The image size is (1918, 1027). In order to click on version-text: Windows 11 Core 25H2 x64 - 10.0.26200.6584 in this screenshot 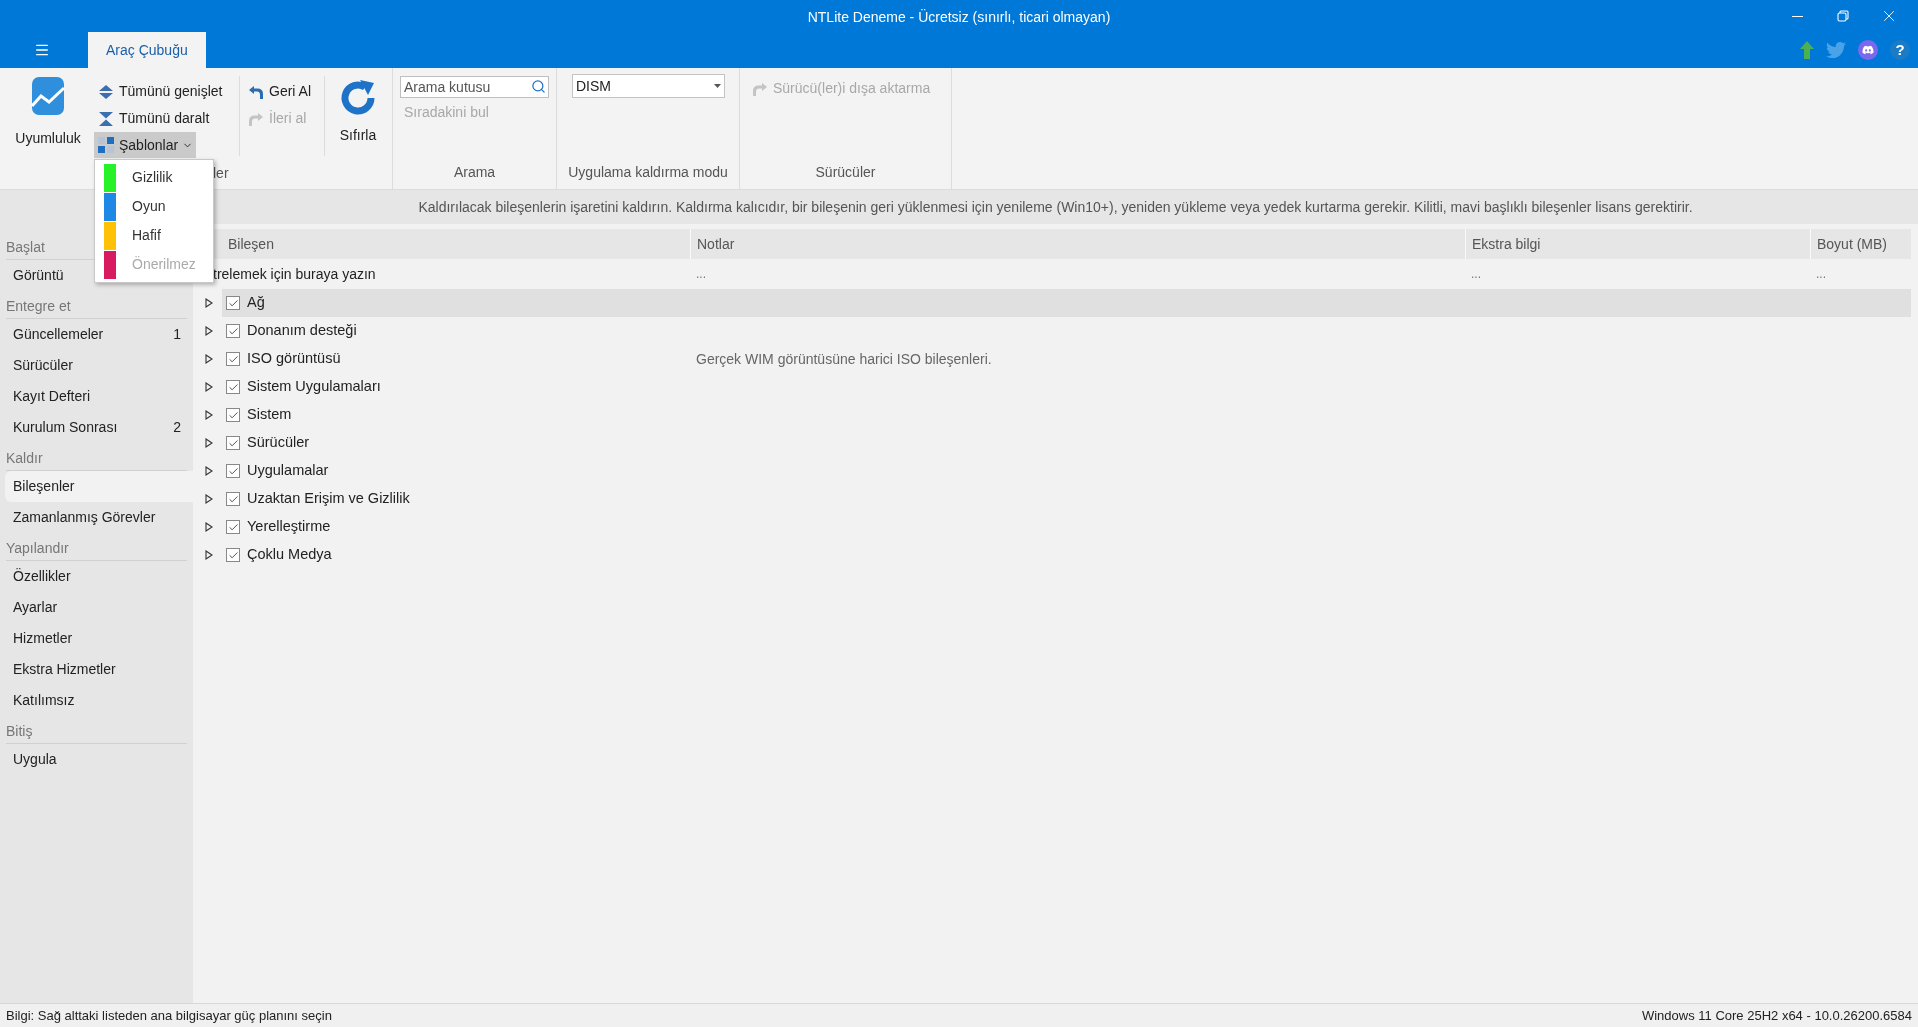, I will do `click(1776, 1015)`.